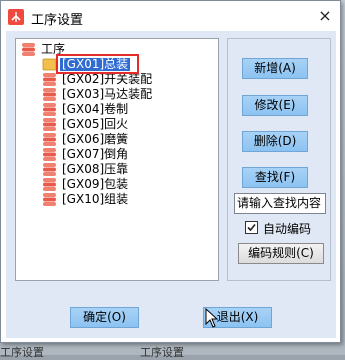 The height and width of the screenshot is (360, 345). What do you see at coordinates (287, 229) in the screenshot?
I see `auto-code-label: 自动编码` at bounding box center [287, 229].